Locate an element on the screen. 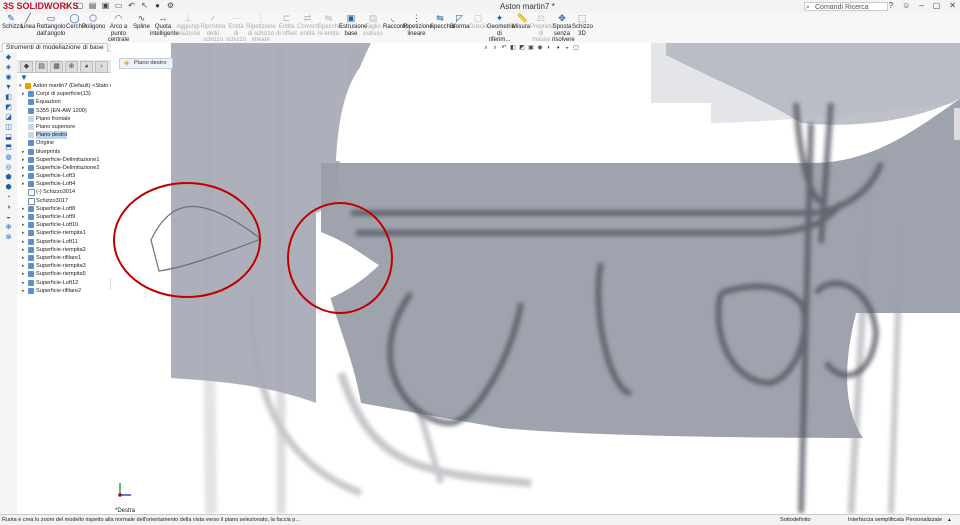 The width and height of the screenshot is (960, 525). tool-icon: ⊗ is located at coordinates (8, 237).